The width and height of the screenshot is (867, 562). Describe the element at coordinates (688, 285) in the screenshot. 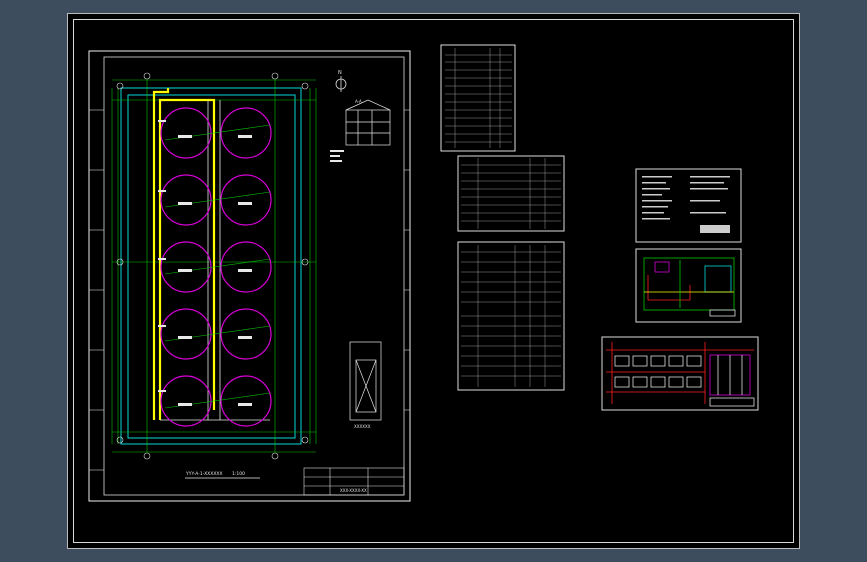

I see `sheet-site-plan` at that location.